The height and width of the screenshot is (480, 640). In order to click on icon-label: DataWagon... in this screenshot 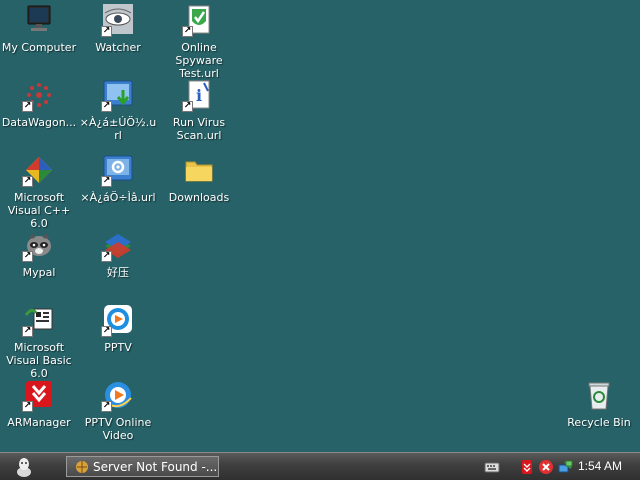, I will do `click(39, 122)`.